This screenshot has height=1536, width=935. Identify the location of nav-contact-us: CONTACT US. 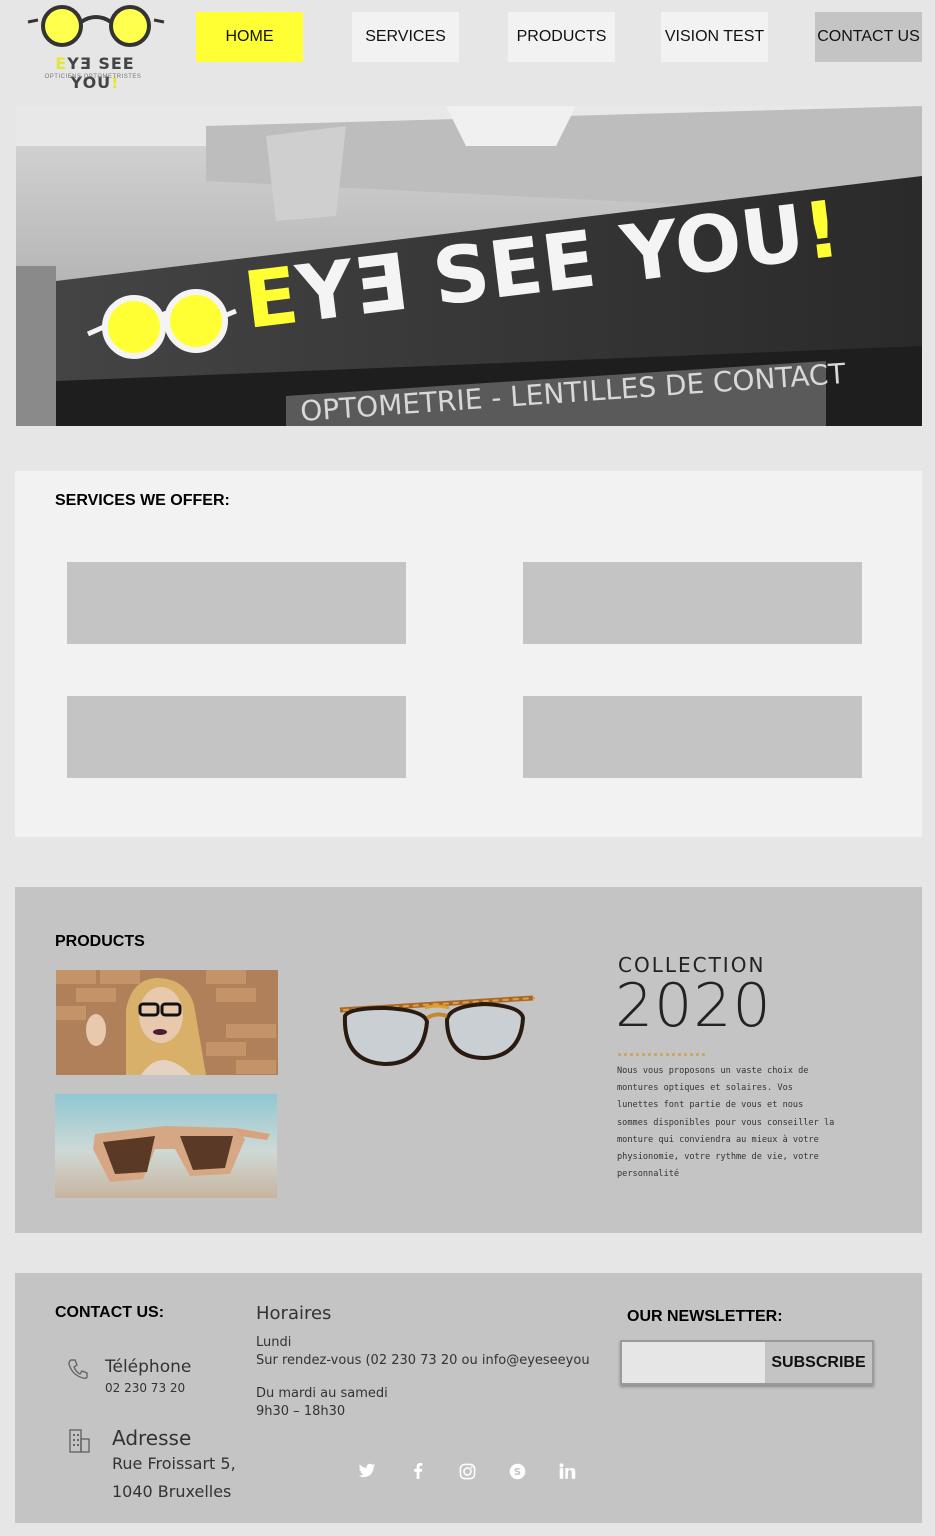
(868, 37).